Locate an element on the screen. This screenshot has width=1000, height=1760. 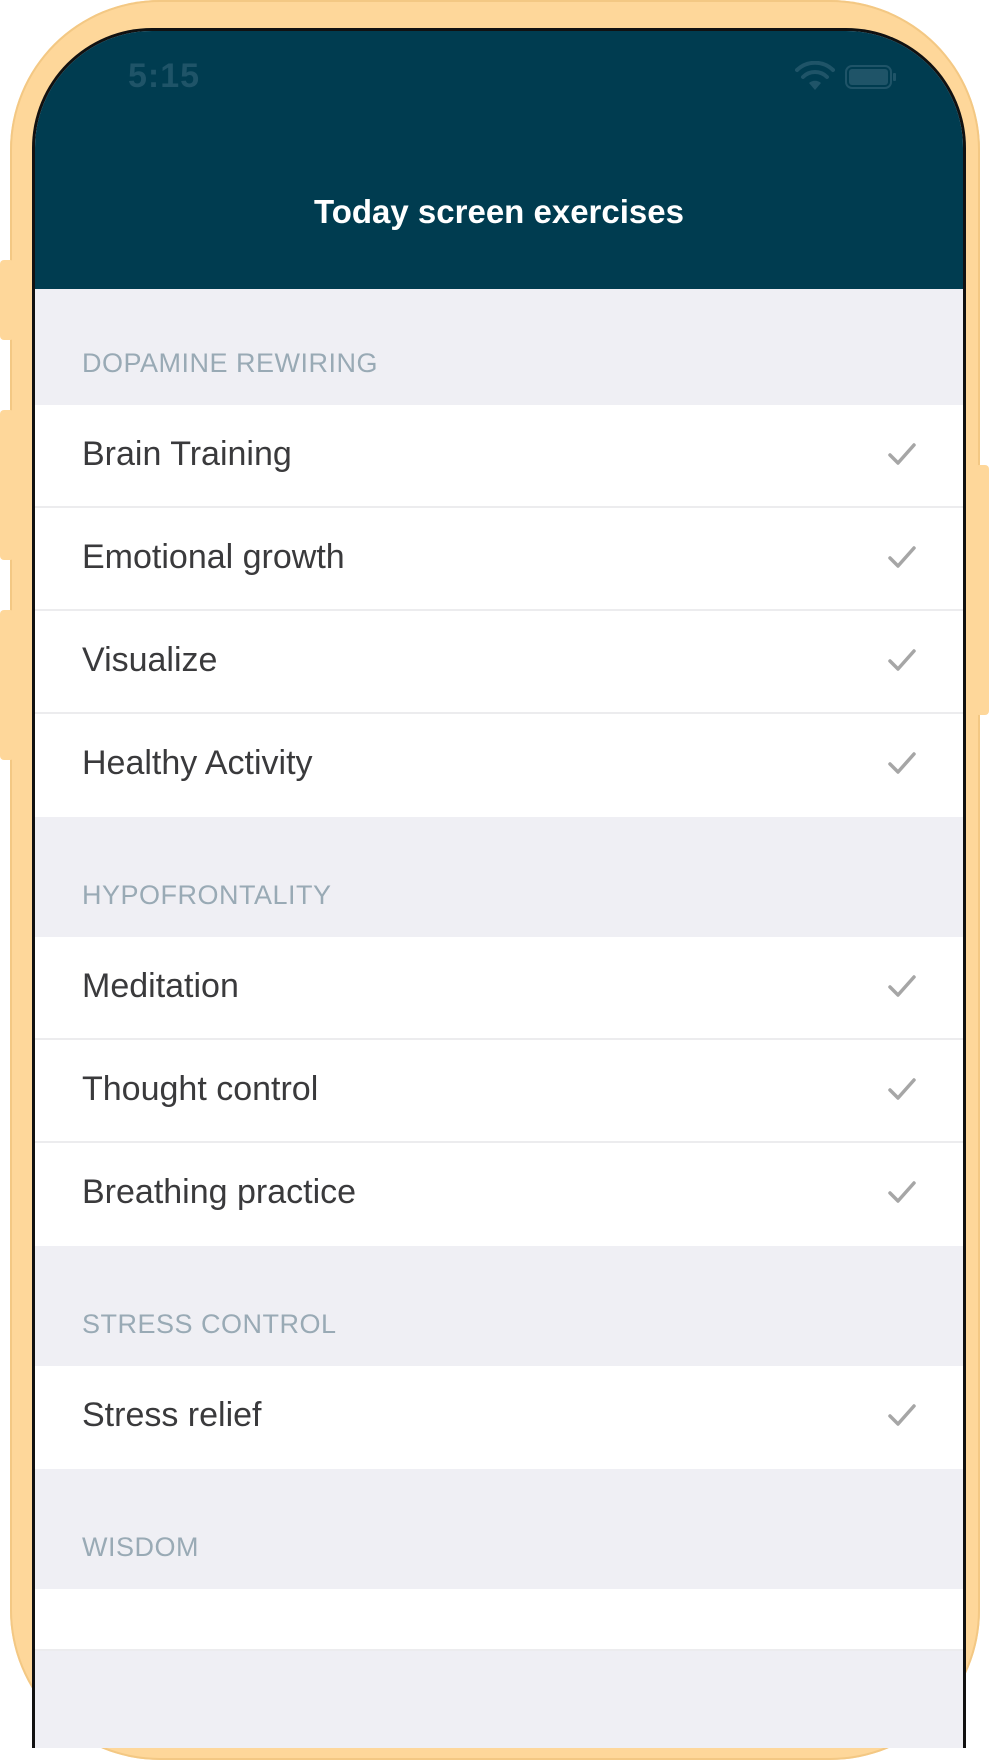
section-header-stress-control: STRESS CONTROL is located at coordinates (499, 1306).